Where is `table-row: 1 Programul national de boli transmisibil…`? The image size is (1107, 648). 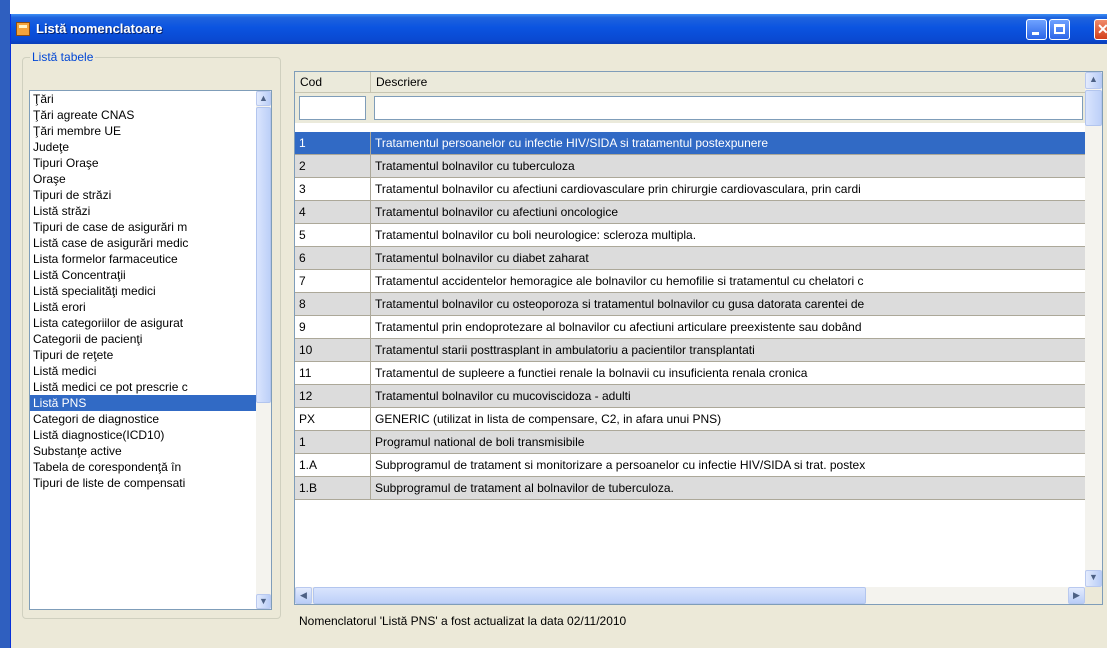
table-row: 1 Programul national de boli transmisibil… is located at coordinates (690, 442).